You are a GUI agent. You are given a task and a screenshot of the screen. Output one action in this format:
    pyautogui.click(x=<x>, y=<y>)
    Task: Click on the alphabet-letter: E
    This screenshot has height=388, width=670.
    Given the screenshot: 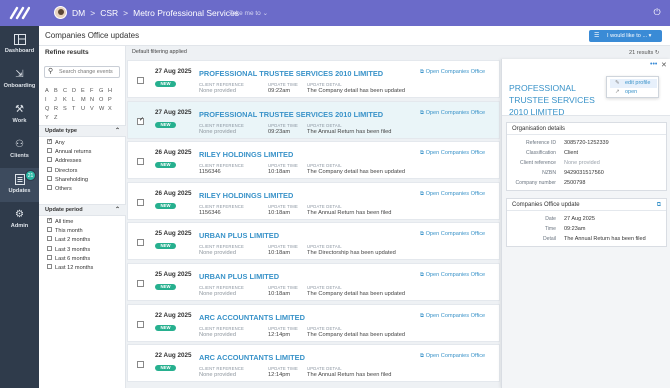 What is the action you would take?
    pyautogui.click(x=85, y=91)
    